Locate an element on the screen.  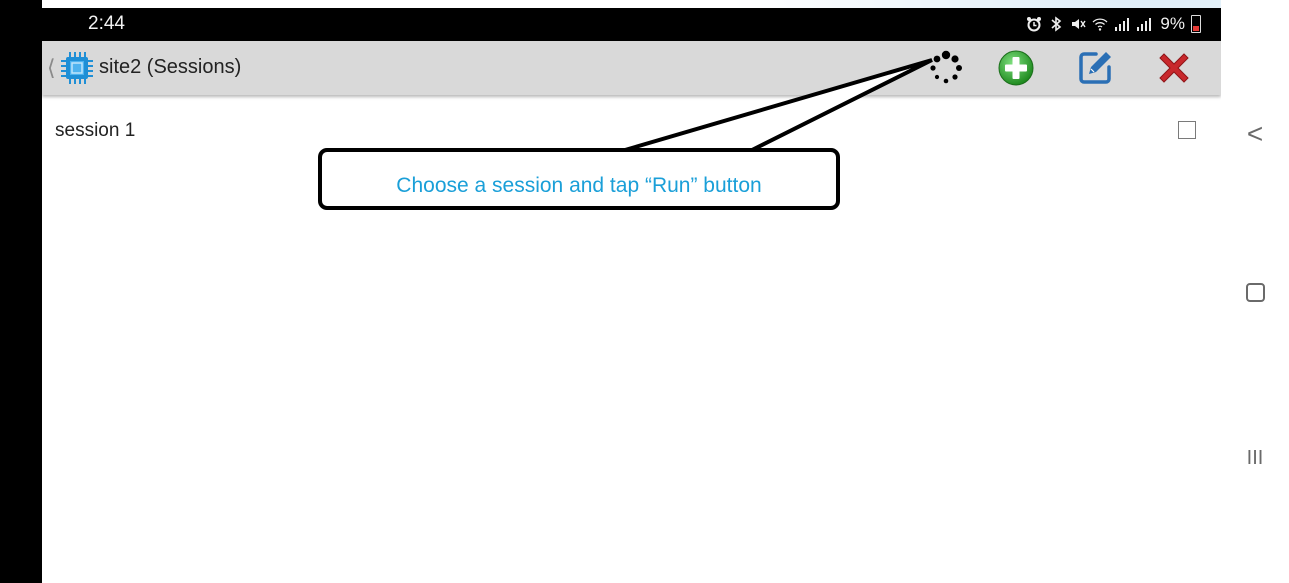
list-item: session 1 is located at coordinates (631, 123).